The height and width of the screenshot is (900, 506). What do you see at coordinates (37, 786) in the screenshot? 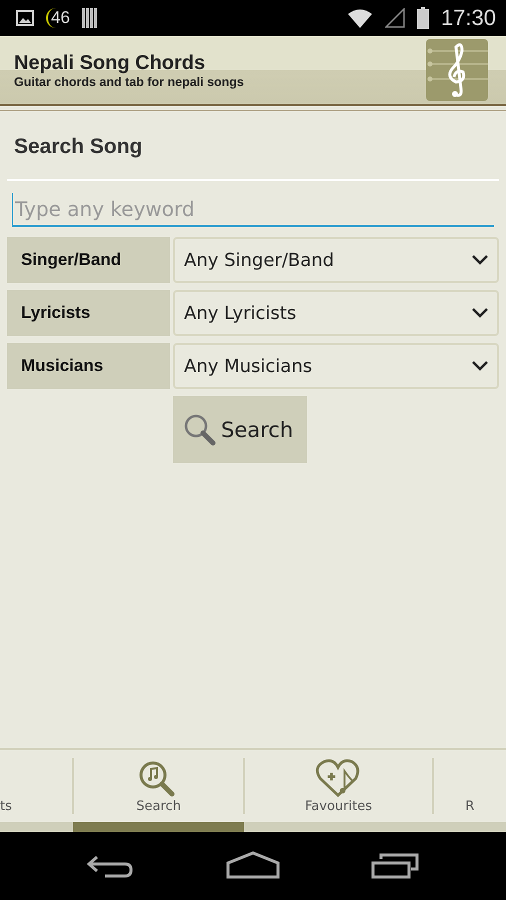
I see `nav-tab: ts` at bounding box center [37, 786].